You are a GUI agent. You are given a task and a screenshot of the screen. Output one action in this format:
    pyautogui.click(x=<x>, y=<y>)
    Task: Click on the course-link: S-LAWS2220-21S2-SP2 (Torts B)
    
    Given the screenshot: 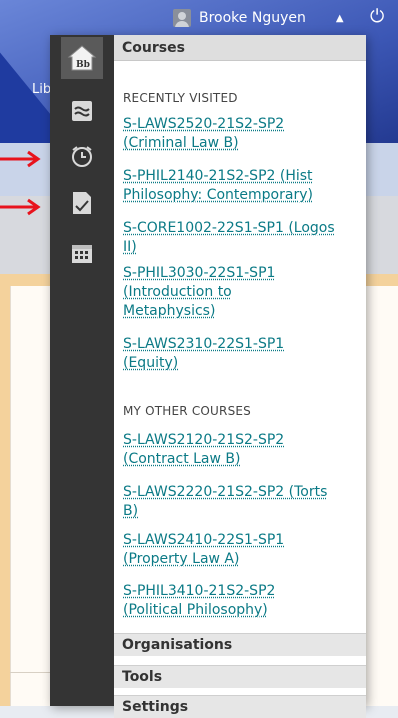 What is the action you would take?
    pyautogui.click(x=240, y=502)
    